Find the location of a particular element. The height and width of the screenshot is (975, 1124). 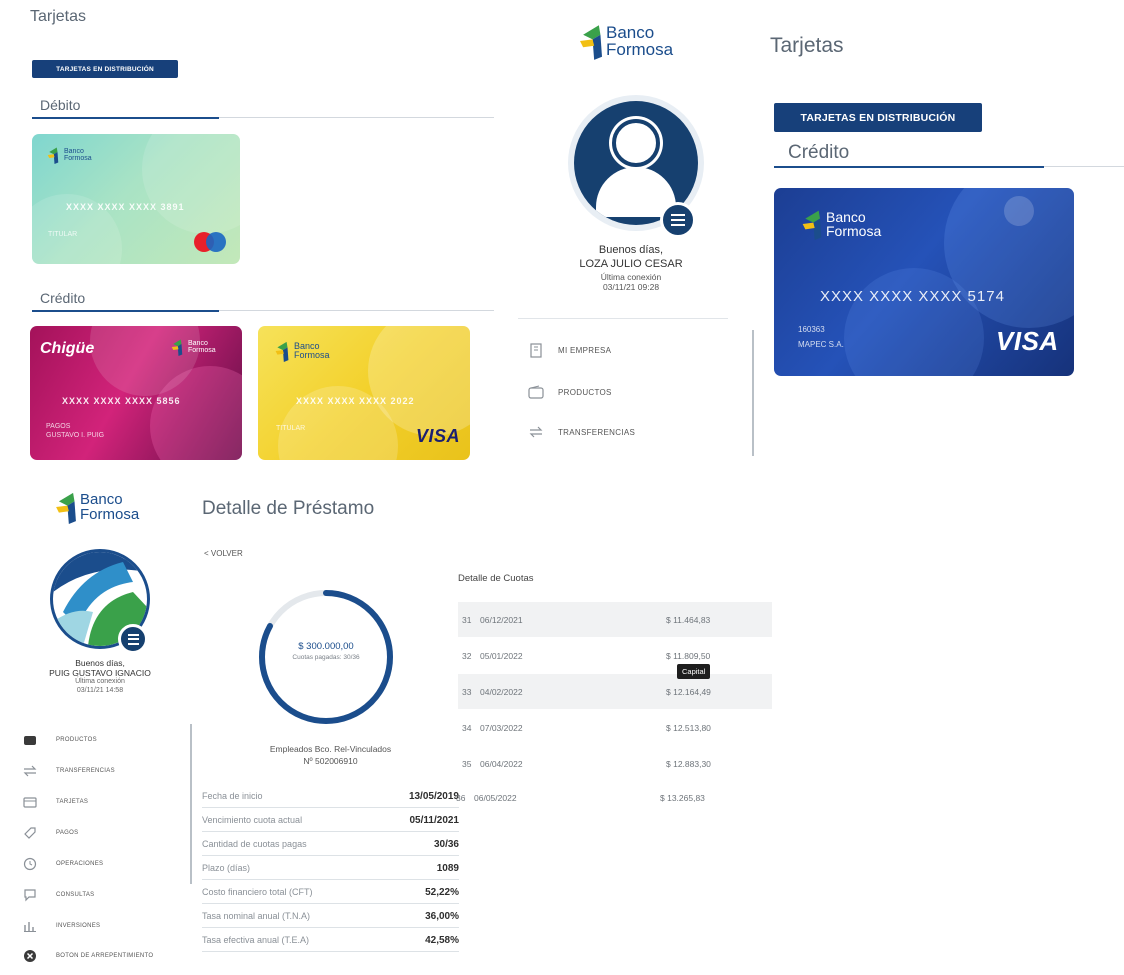

cuota-row: 36 06/05/2022 $ 13.265,83 is located at coordinates (609, 797).